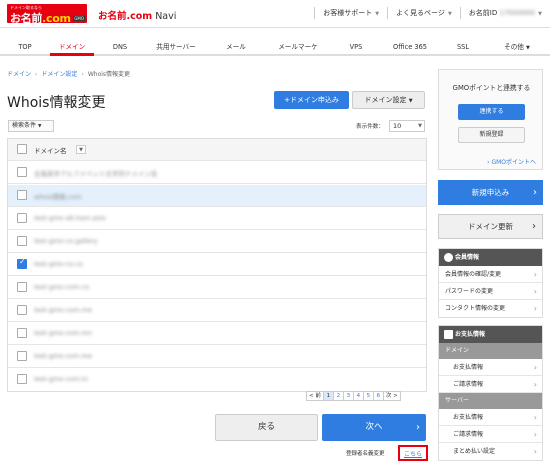  Describe the element at coordinates (490, 351) in the screenshot. I see `payment-domain-category: ドメイン` at that location.